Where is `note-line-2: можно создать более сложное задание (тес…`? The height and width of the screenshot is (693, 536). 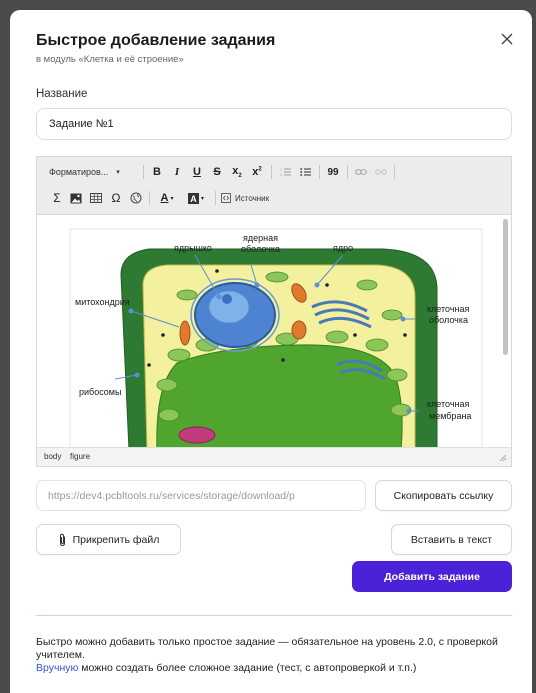 note-line-2: можно создать более сложное задание (тес… is located at coordinates (247, 668).